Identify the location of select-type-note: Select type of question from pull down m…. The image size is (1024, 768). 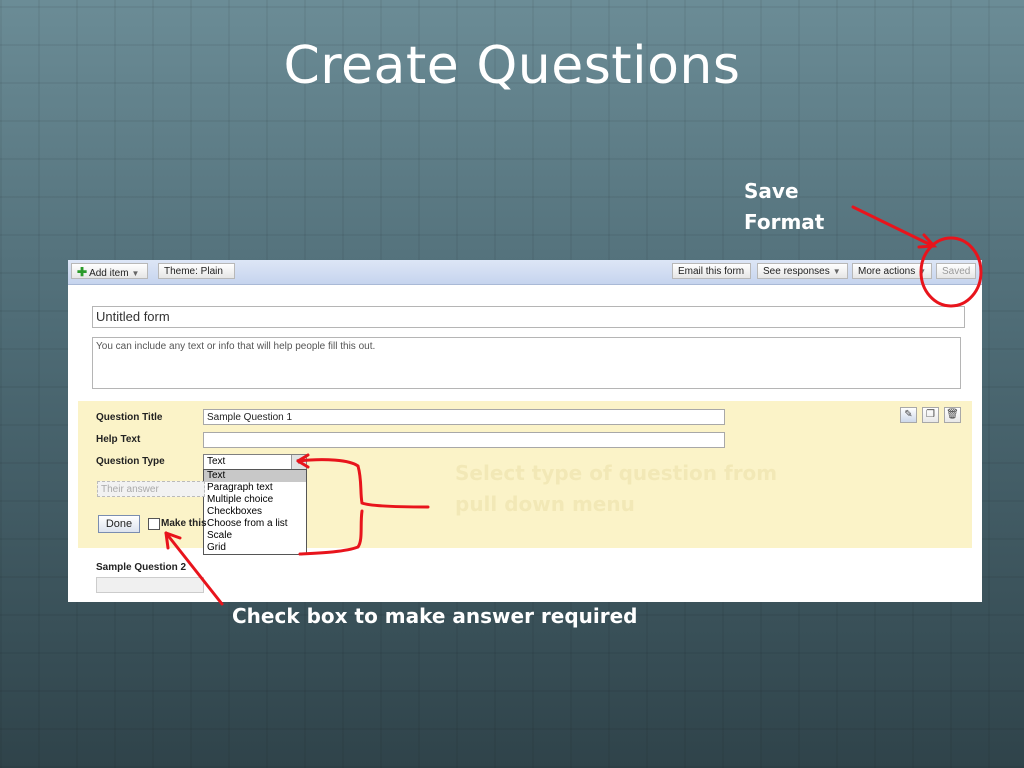
(616, 489).